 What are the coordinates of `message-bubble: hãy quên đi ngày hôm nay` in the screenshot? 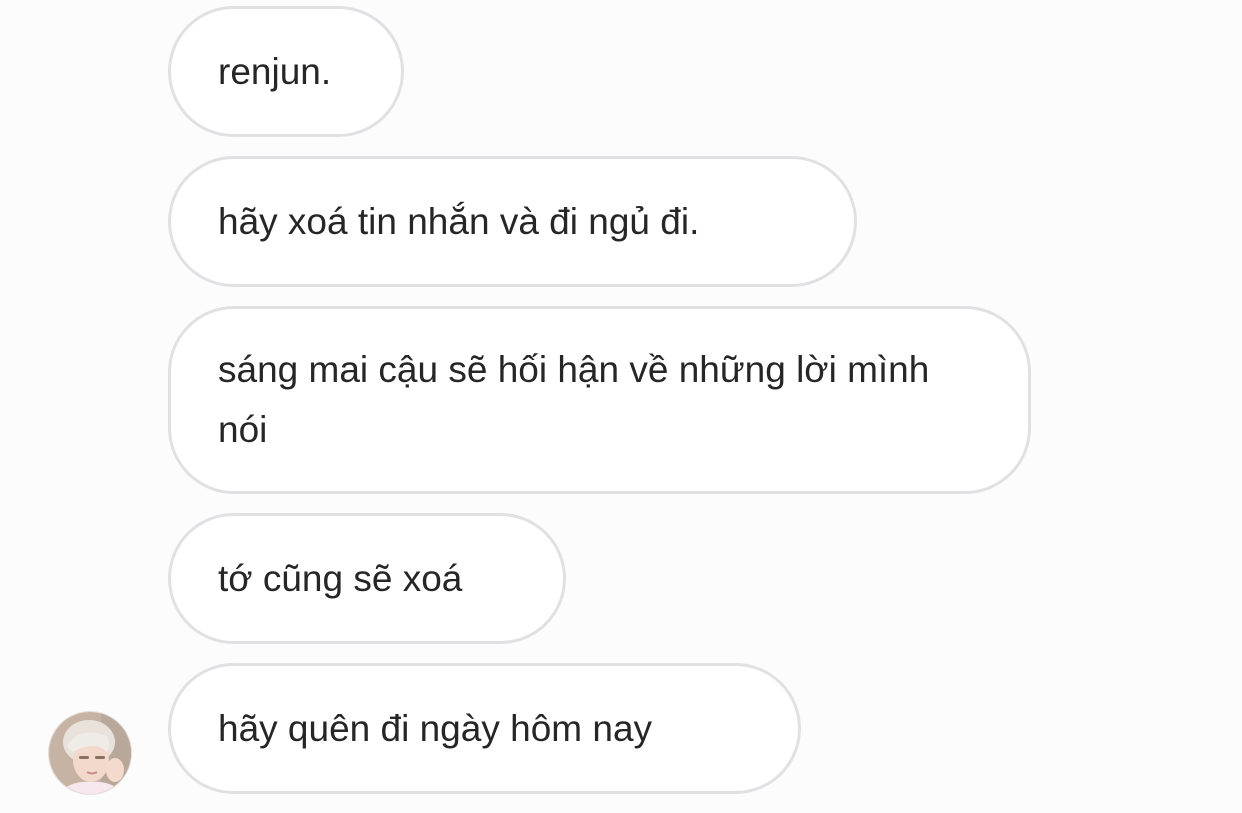 It's located at (484, 728).